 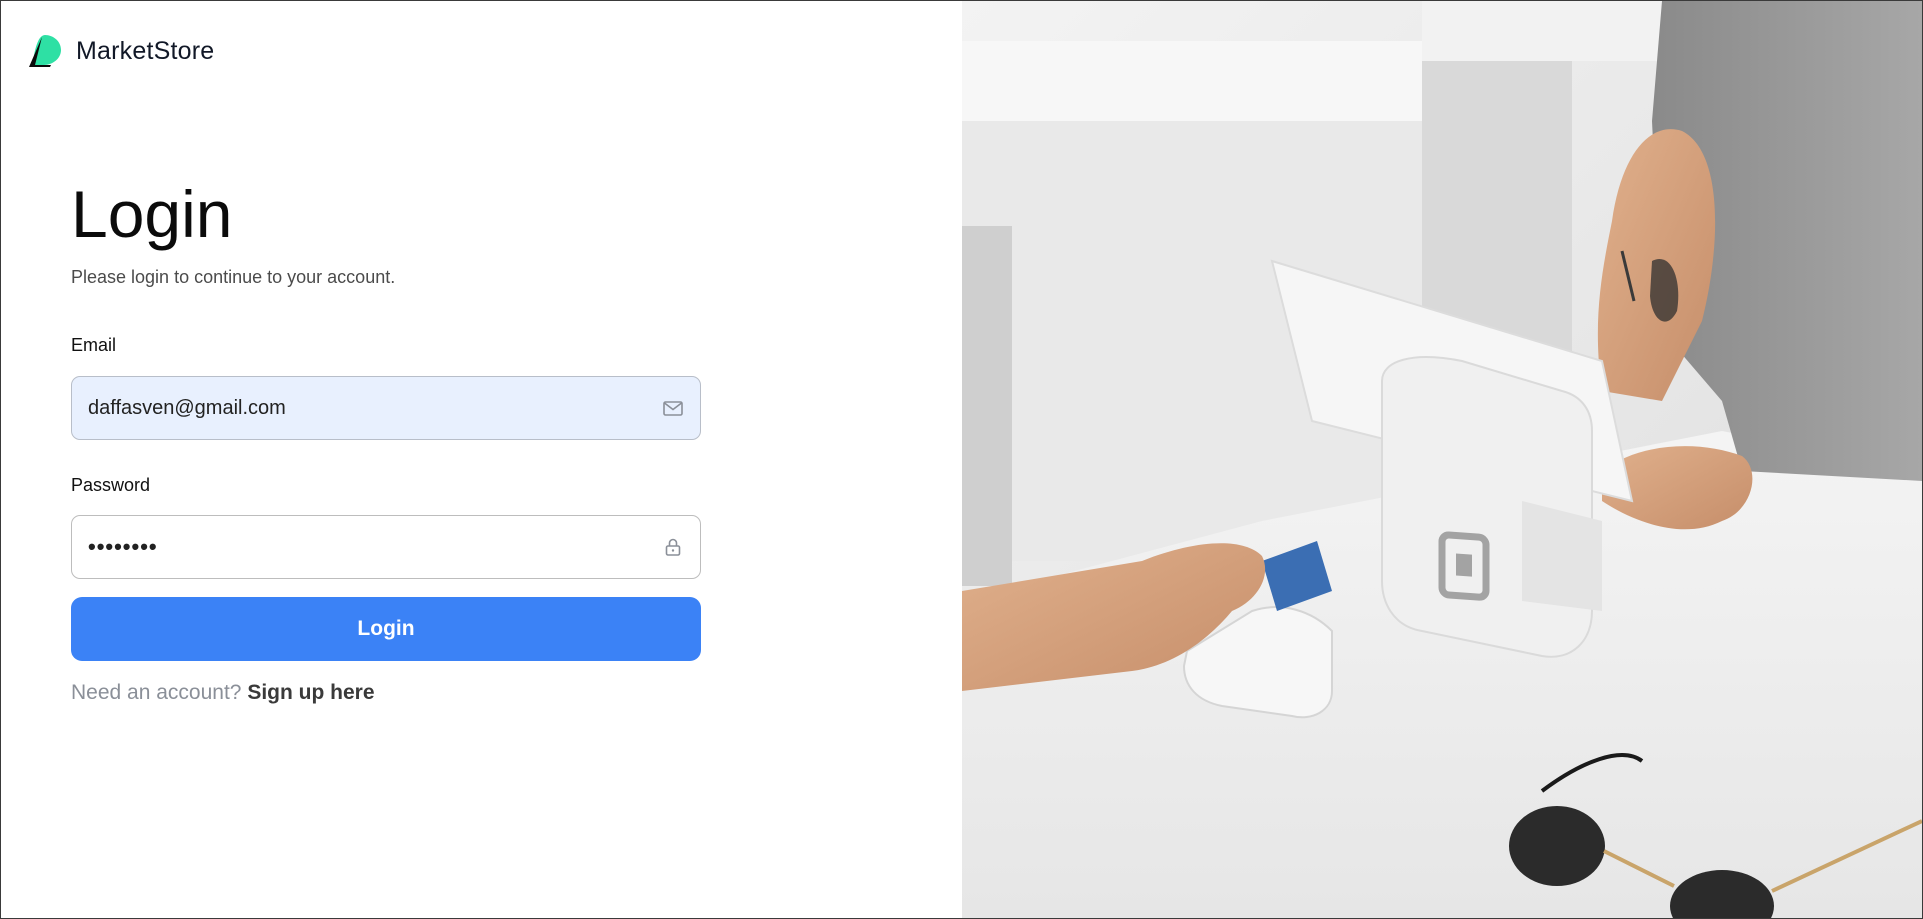 What do you see at coordinates (375, 408) in the screenshot?
I see `email-input` at bounding box center [375, 408].